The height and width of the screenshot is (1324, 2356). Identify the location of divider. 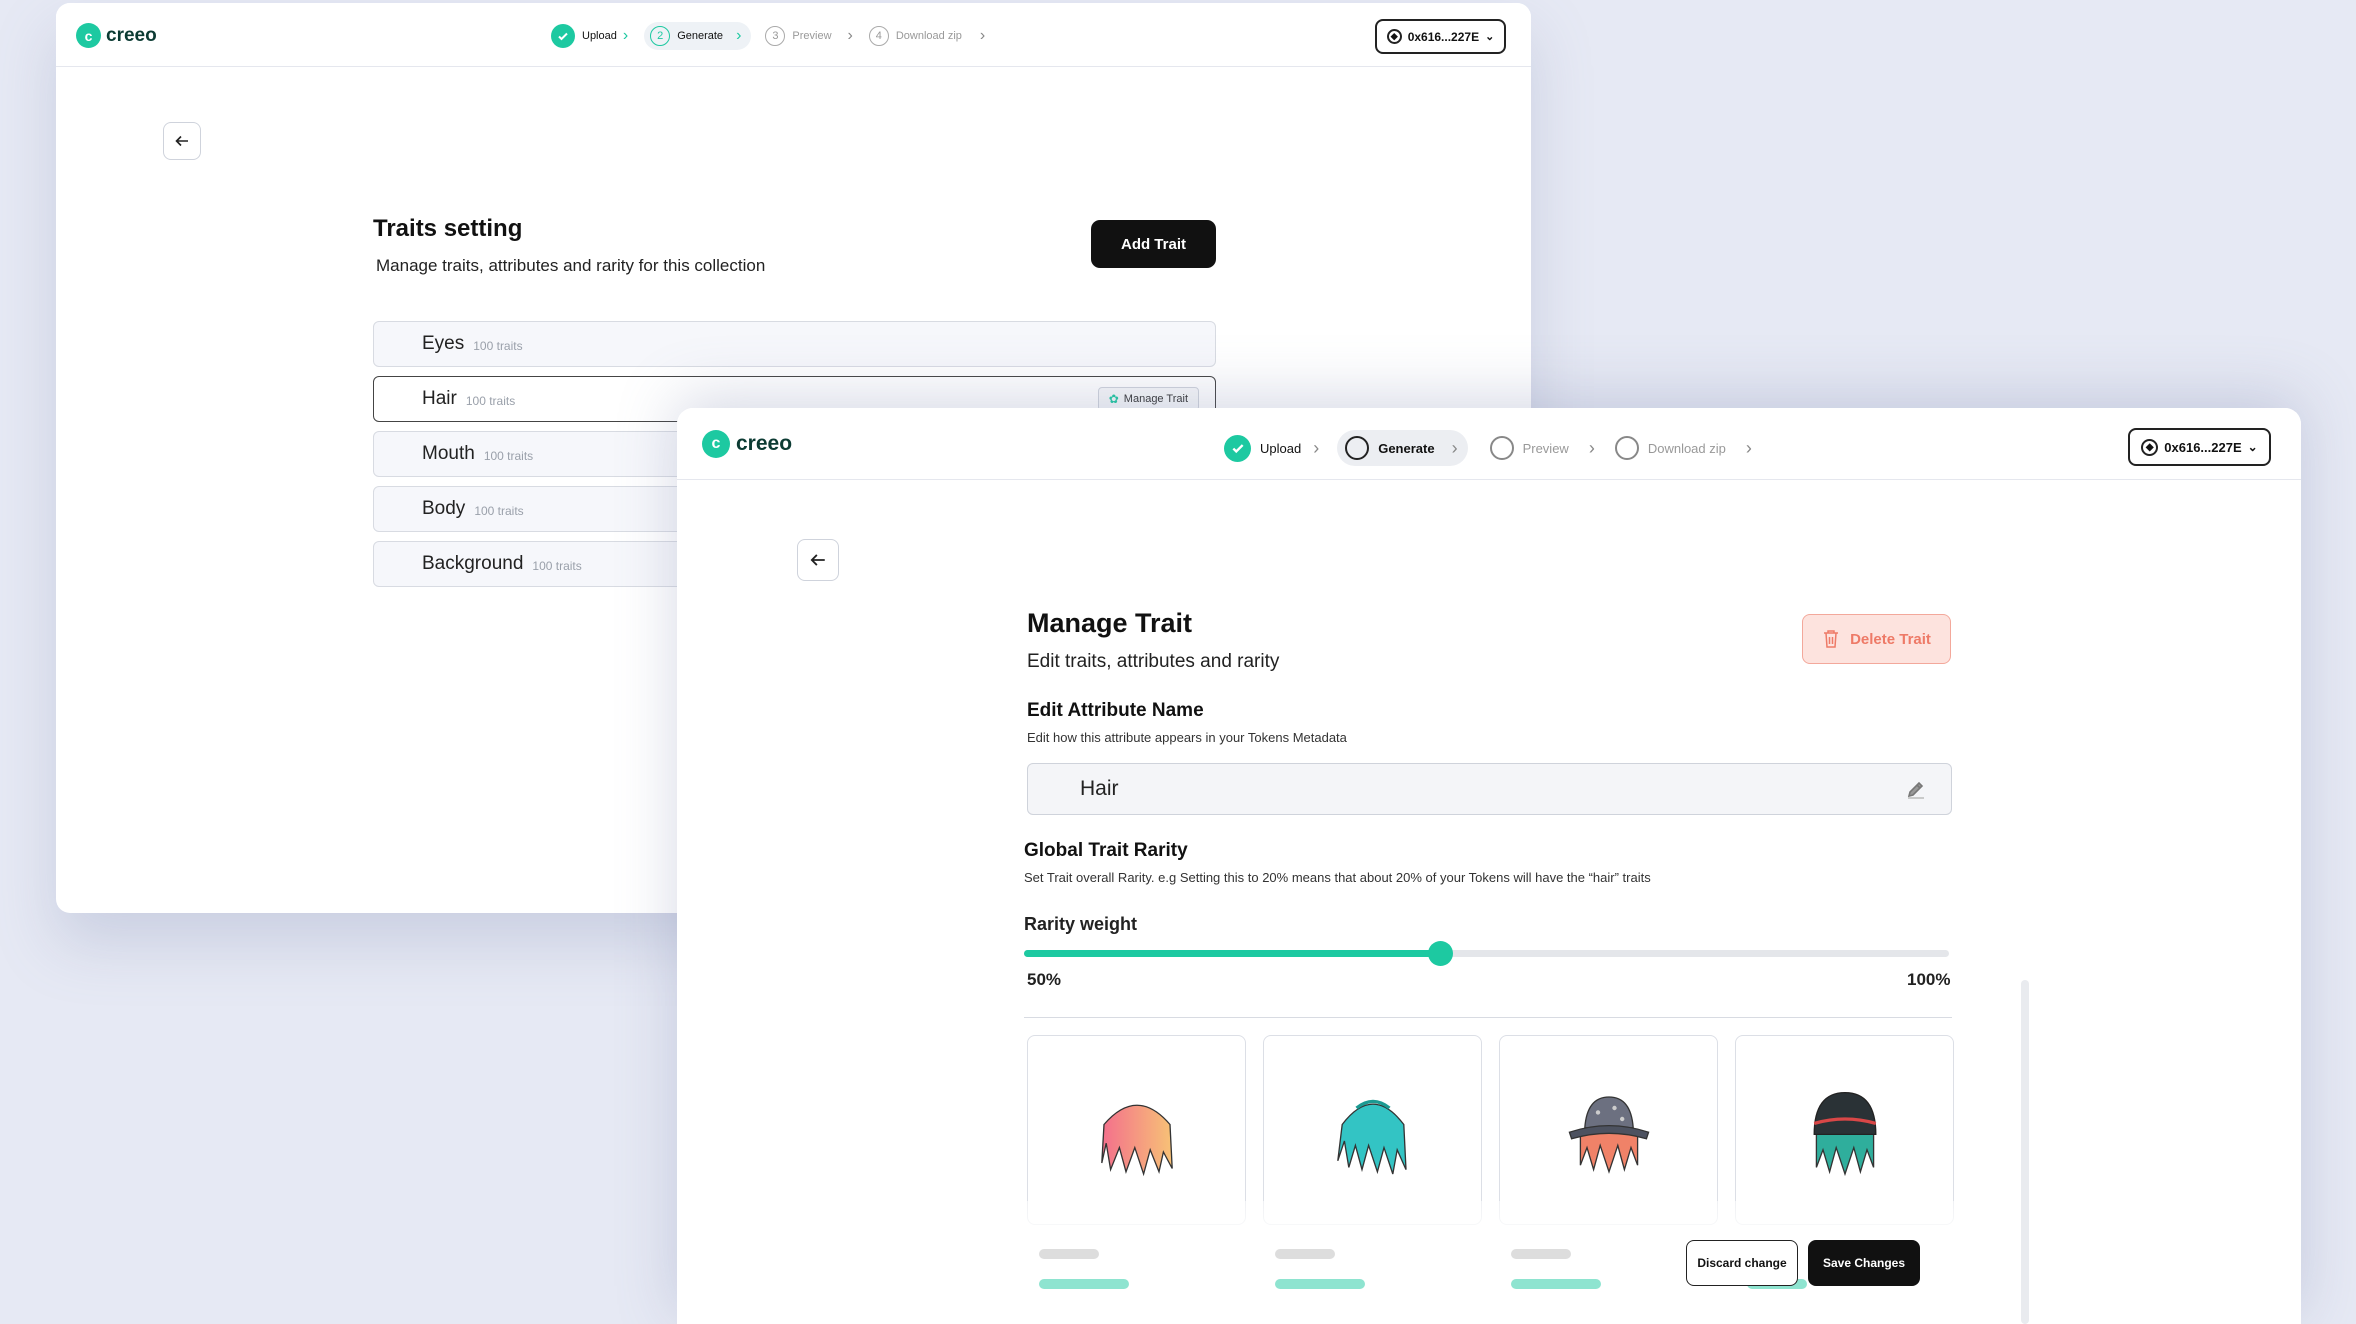
(1488, 1017).